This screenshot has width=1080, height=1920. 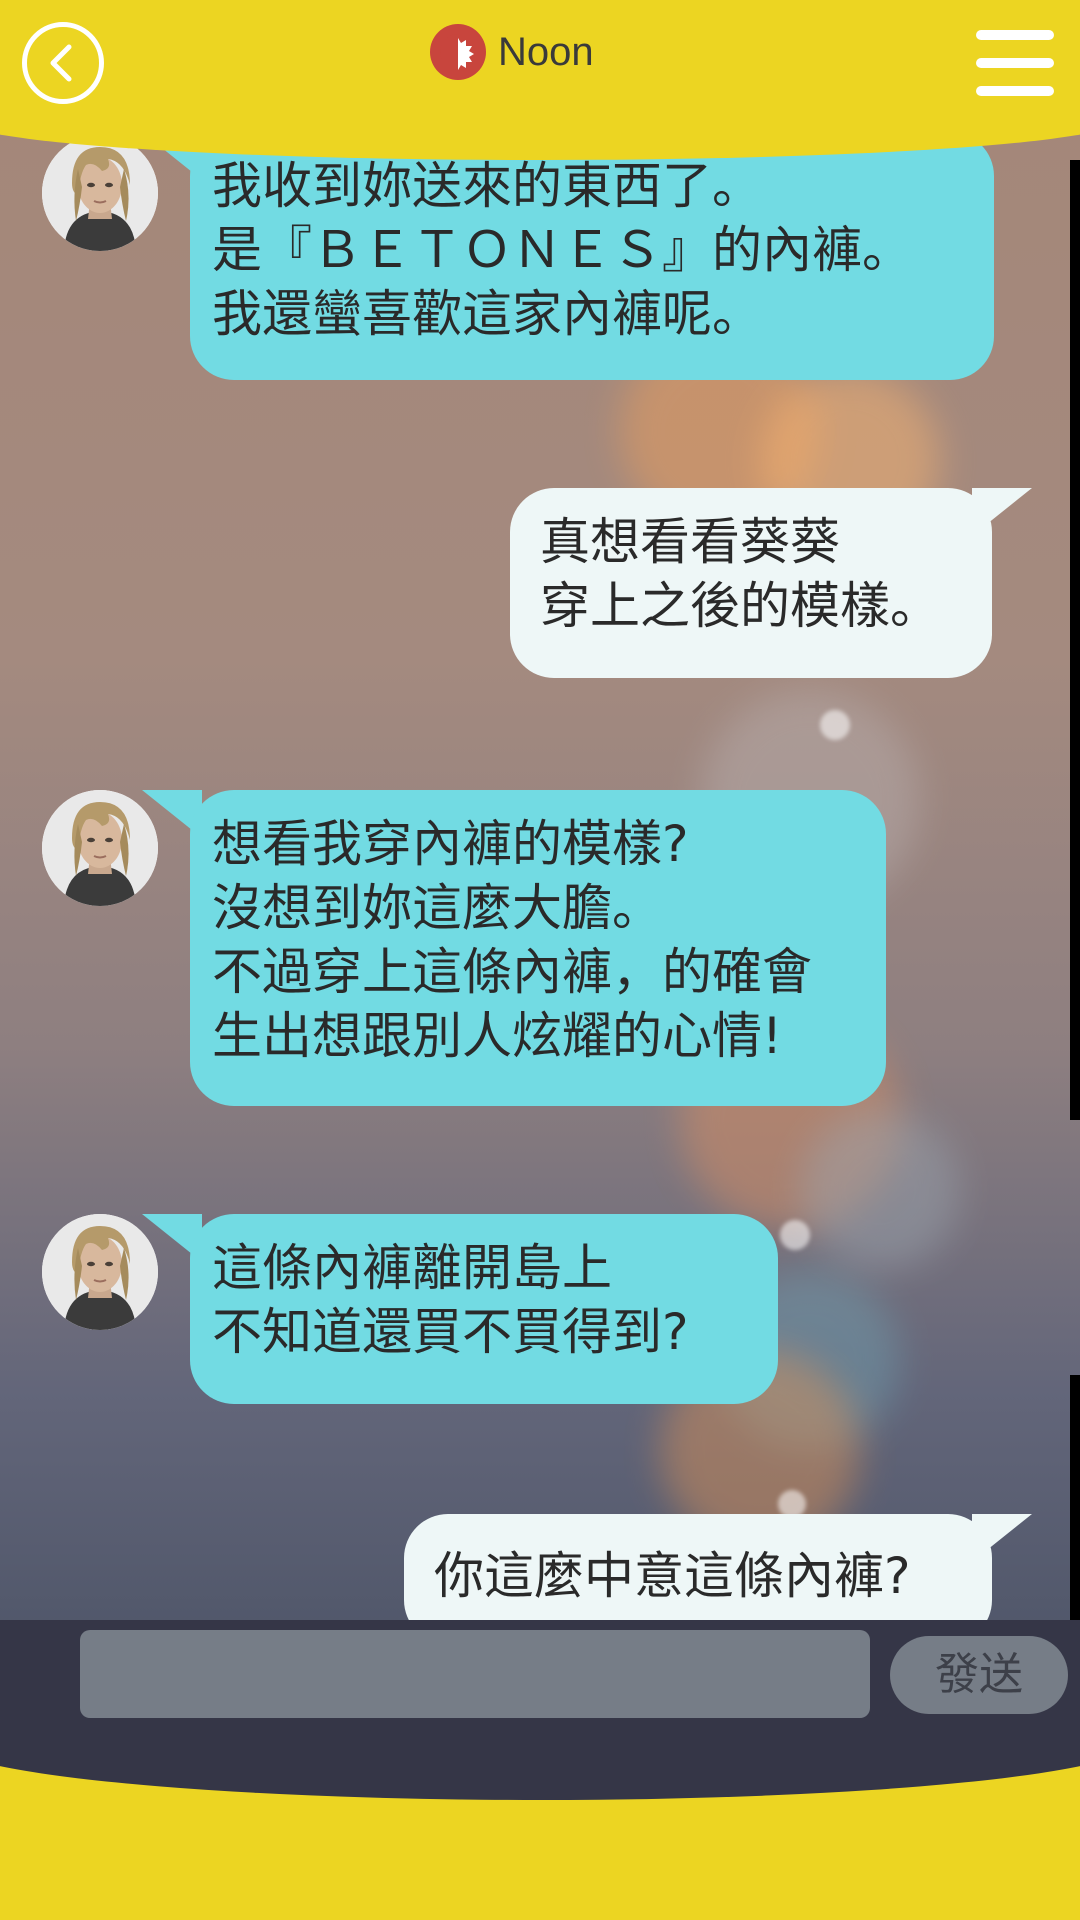 What do you see at coordinates (546, 51) in the screenshot?
I see `chat-title-text: Noon` at bounding box center [546, 51].